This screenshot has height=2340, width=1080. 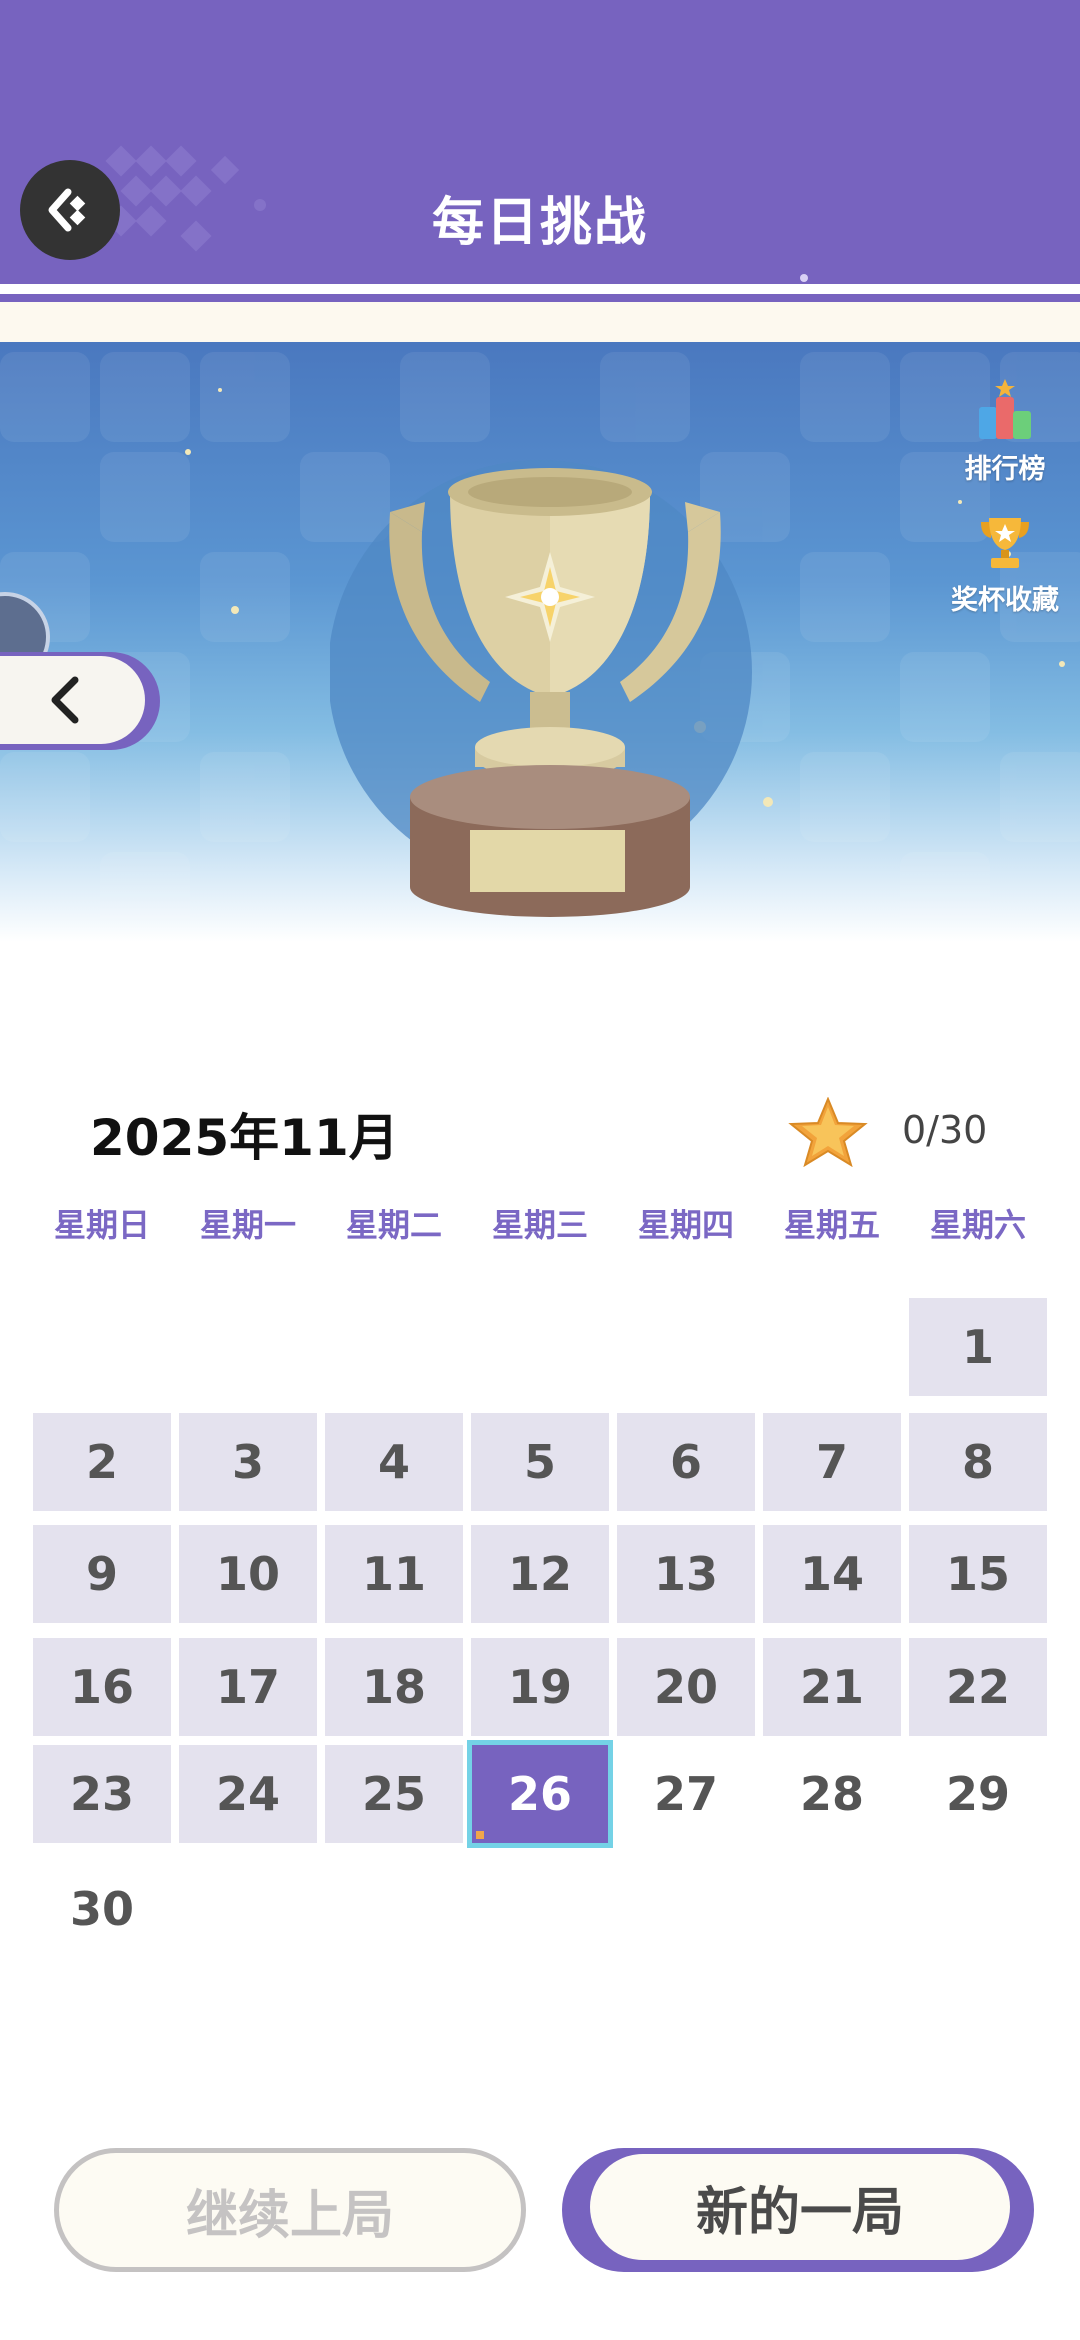 What do you see at coordinates (685, 1225) in the screenshot?
I see `weekday-thu: 星期四` at bounding box center [685, 1225].